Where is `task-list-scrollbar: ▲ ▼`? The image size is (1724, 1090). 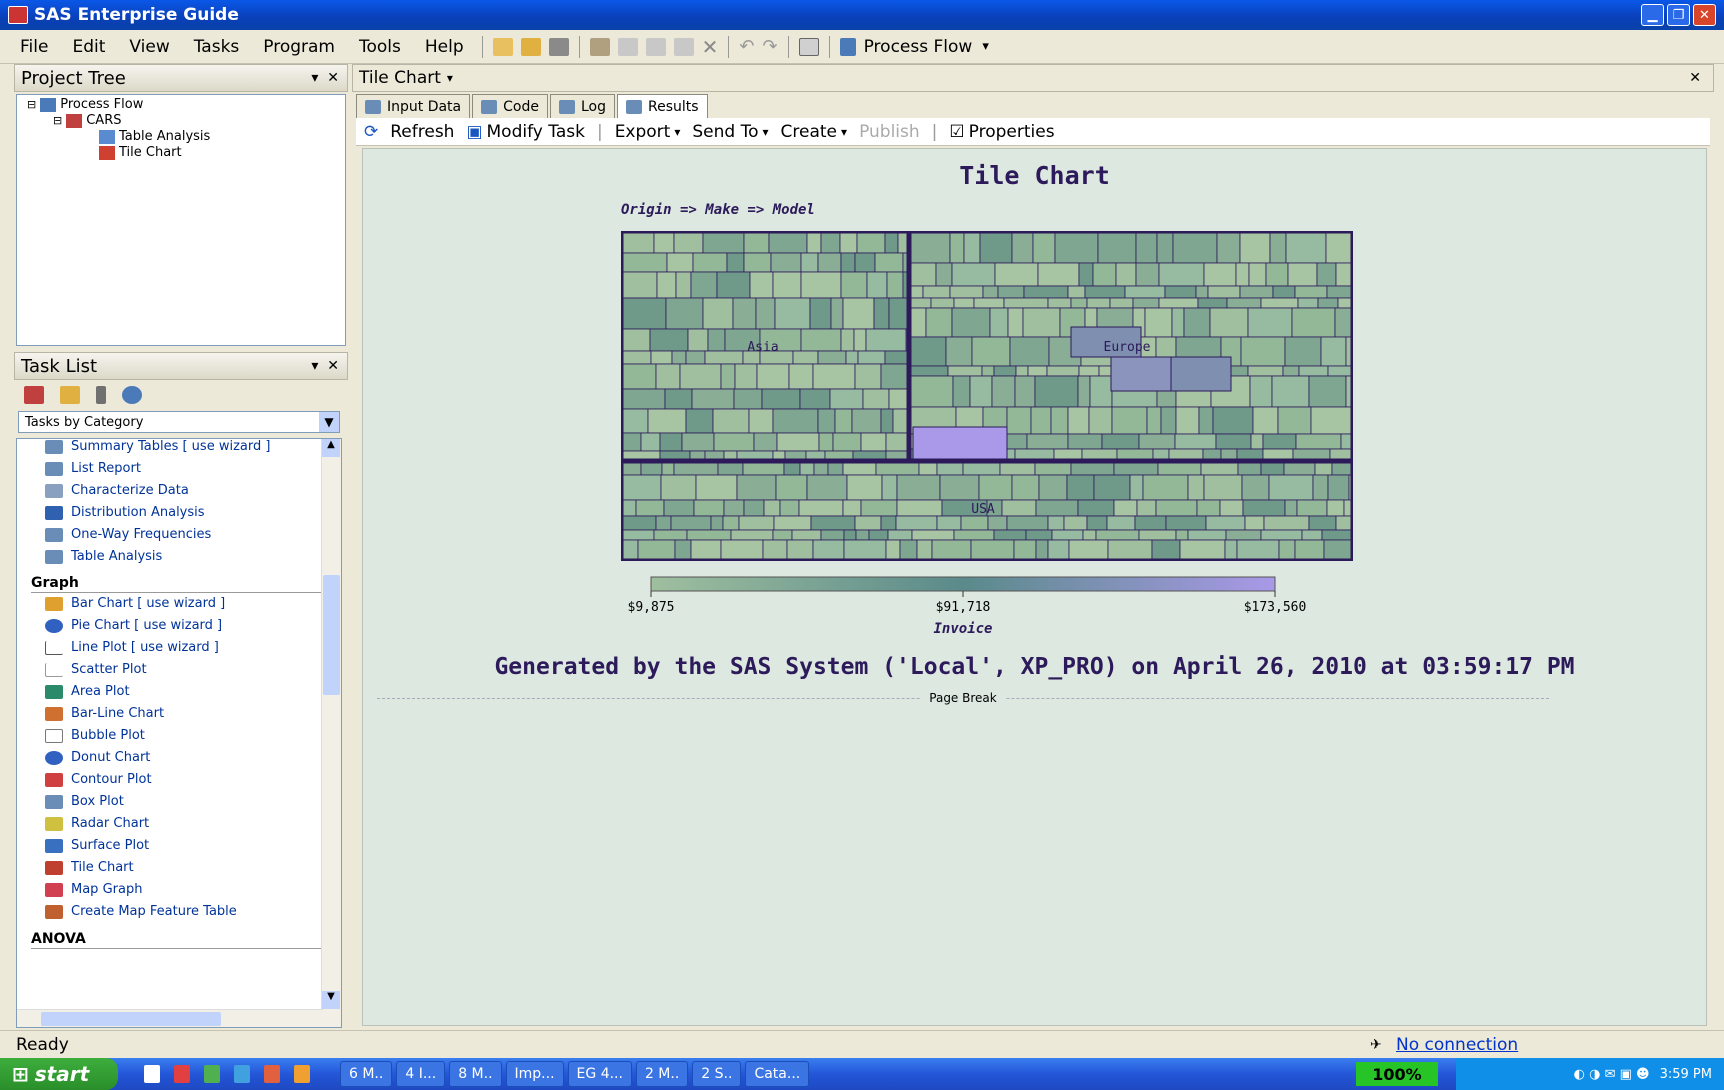 task-list-scrollbar: ▲ ▼ is located at coordinates (331, 733).